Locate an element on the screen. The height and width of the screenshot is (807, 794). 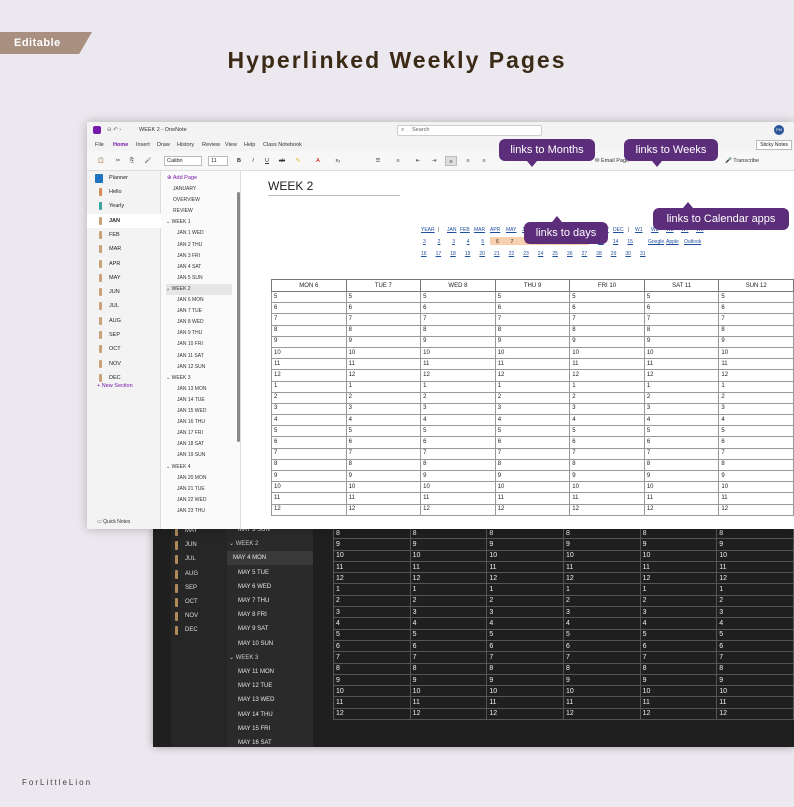
month-link: MAY is located at coordinates (511, 230).